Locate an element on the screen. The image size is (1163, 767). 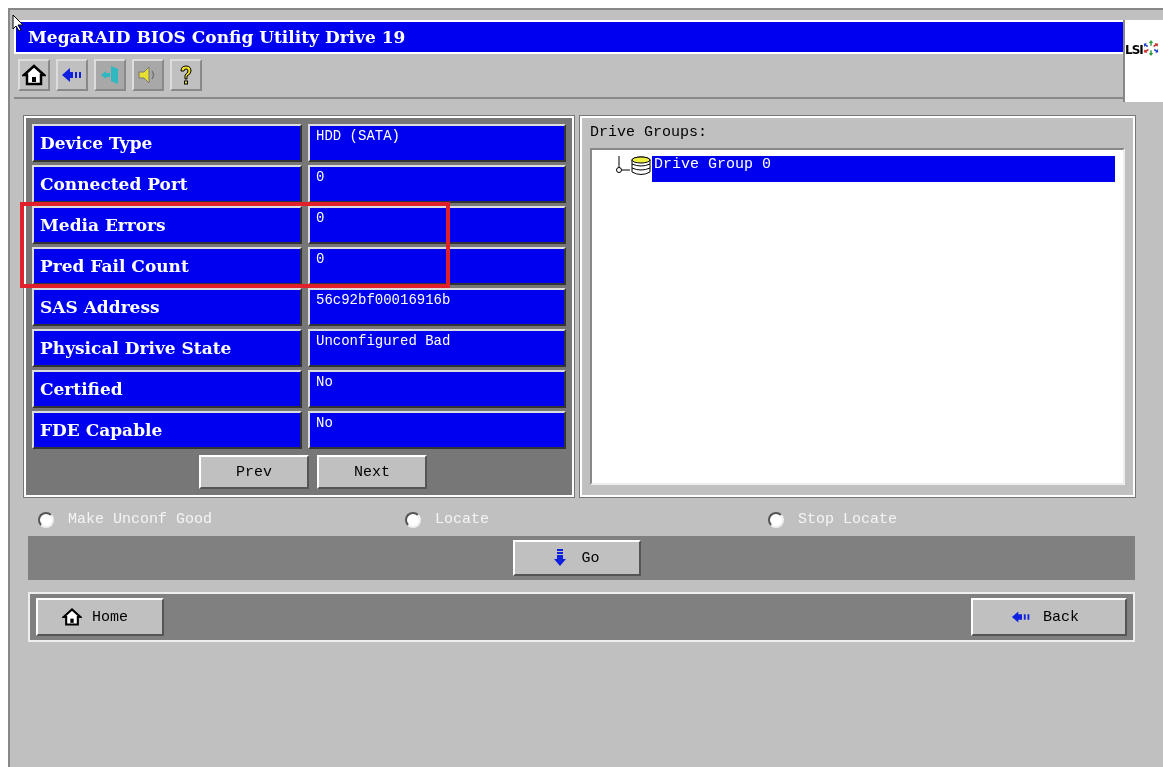
pager-button: Prev is located at coordinates (254, 472).